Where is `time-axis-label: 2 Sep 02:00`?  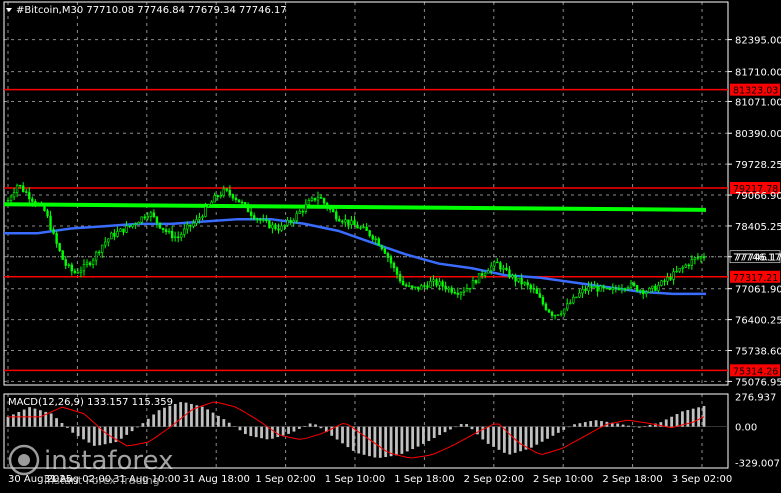 time-axis-label: 2 Sep 02:00 is located at coordinates (494, 479).